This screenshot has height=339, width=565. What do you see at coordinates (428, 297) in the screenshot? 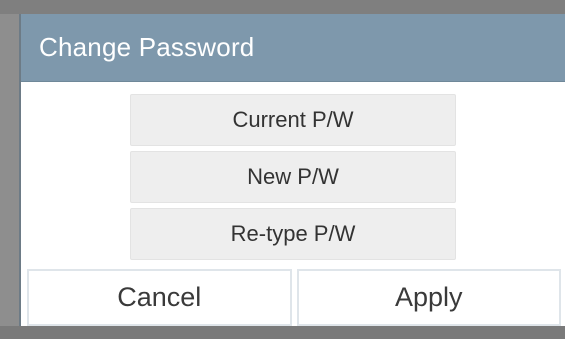
I see `apply-button: Apply` at bounding box center [428, 297].